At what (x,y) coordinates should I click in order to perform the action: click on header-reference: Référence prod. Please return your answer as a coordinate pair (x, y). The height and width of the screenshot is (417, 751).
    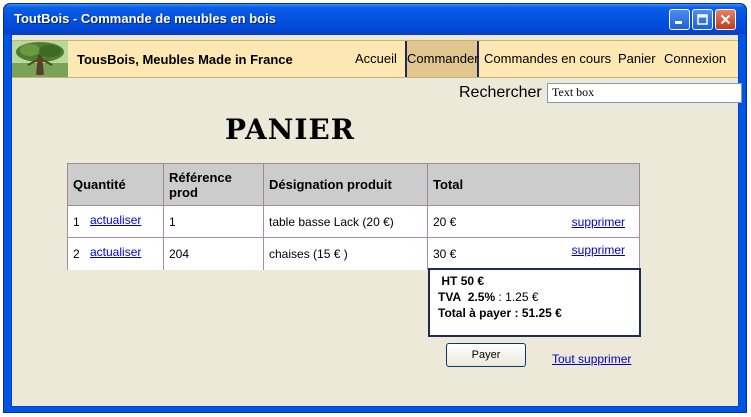
    Looking at the image, I should click on (213, 184).